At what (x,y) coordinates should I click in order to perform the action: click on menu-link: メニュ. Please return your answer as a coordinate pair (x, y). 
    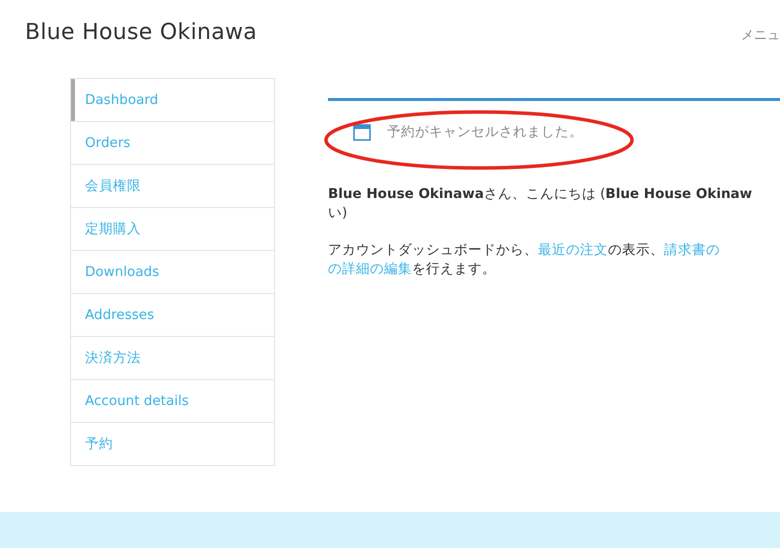
    Looking at the image, I should click on (760, 32).